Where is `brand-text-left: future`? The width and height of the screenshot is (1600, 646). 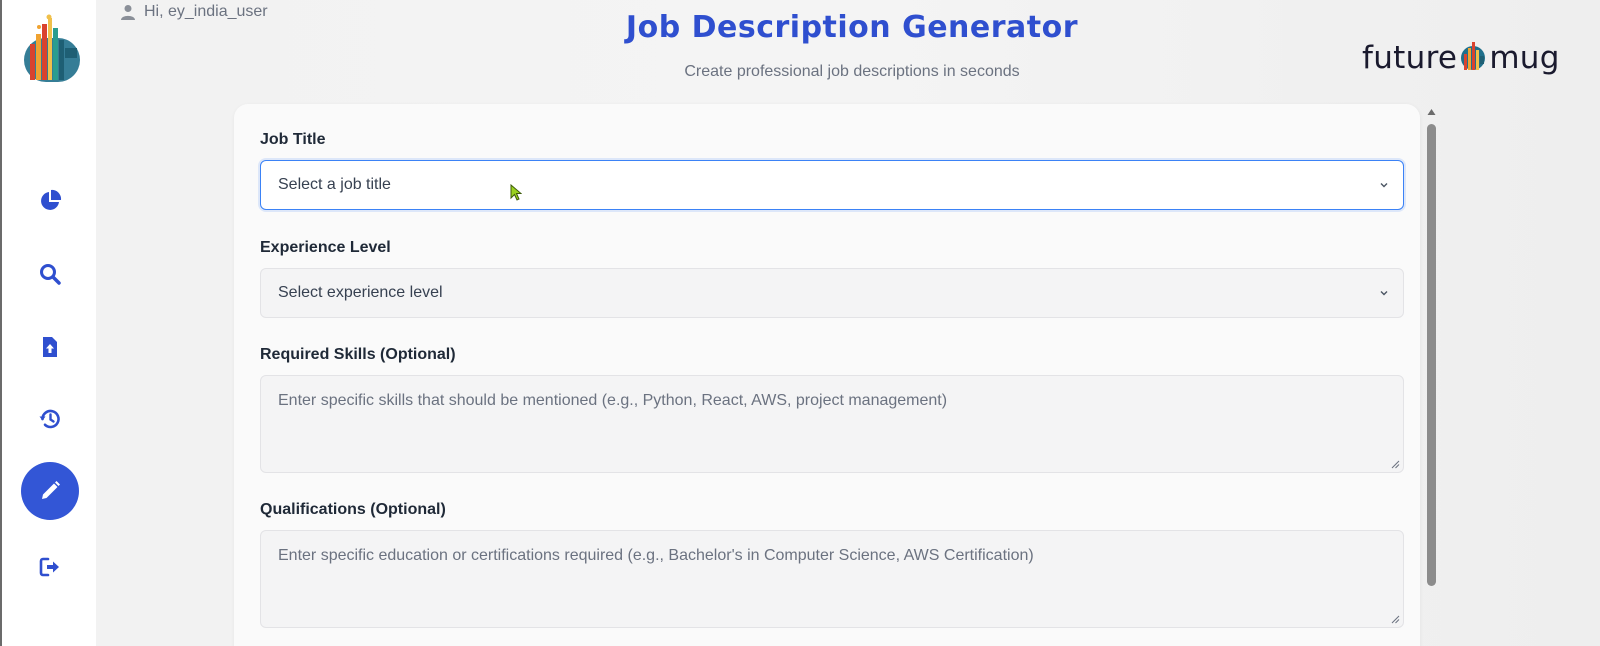
brand-text-left: future is located at coordinates (1410, 58).